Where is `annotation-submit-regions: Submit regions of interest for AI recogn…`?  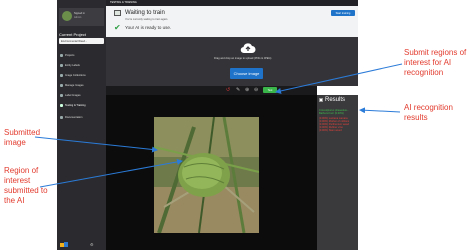
annotation-submit-regions: Submit regions of interest for AI recogn… is located at coordinates (435, 62).